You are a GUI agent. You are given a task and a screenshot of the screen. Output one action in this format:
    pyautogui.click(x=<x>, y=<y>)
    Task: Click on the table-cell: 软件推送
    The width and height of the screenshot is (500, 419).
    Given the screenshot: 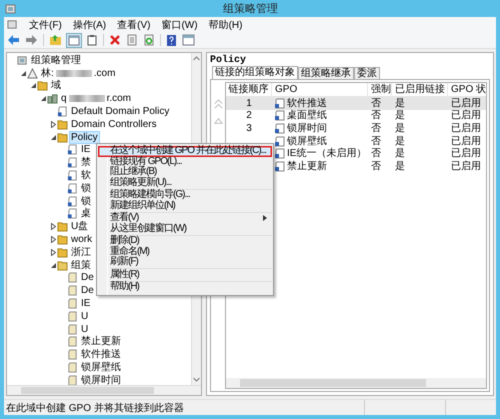 What is the action you would take?
    pyautogui.click(x=307, y=103)
    